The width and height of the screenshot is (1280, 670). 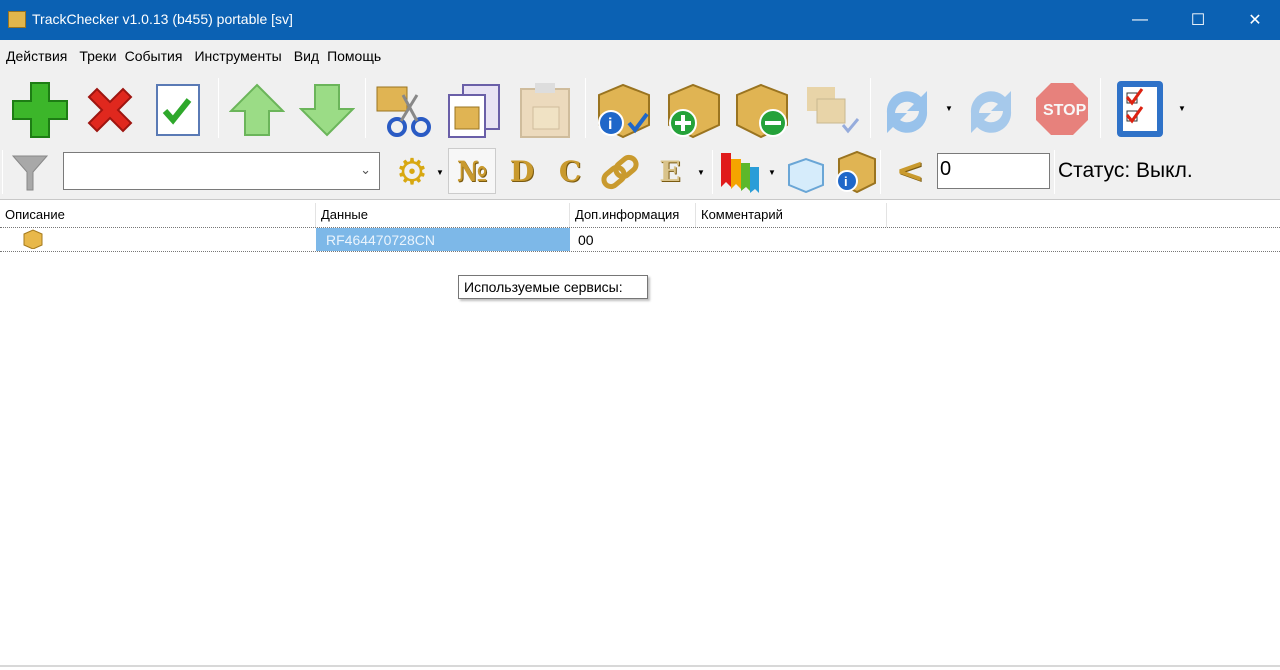 What do you see at coordinates (586, 240) in the screenshot?
I see `cell-extra-info: 00` at bounding box center [586, 240].